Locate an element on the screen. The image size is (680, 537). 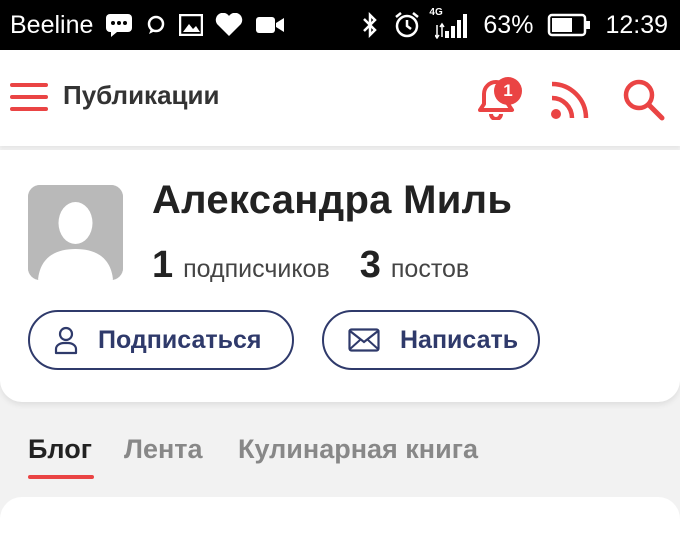
user-icon is located at coordinates (66, 340).